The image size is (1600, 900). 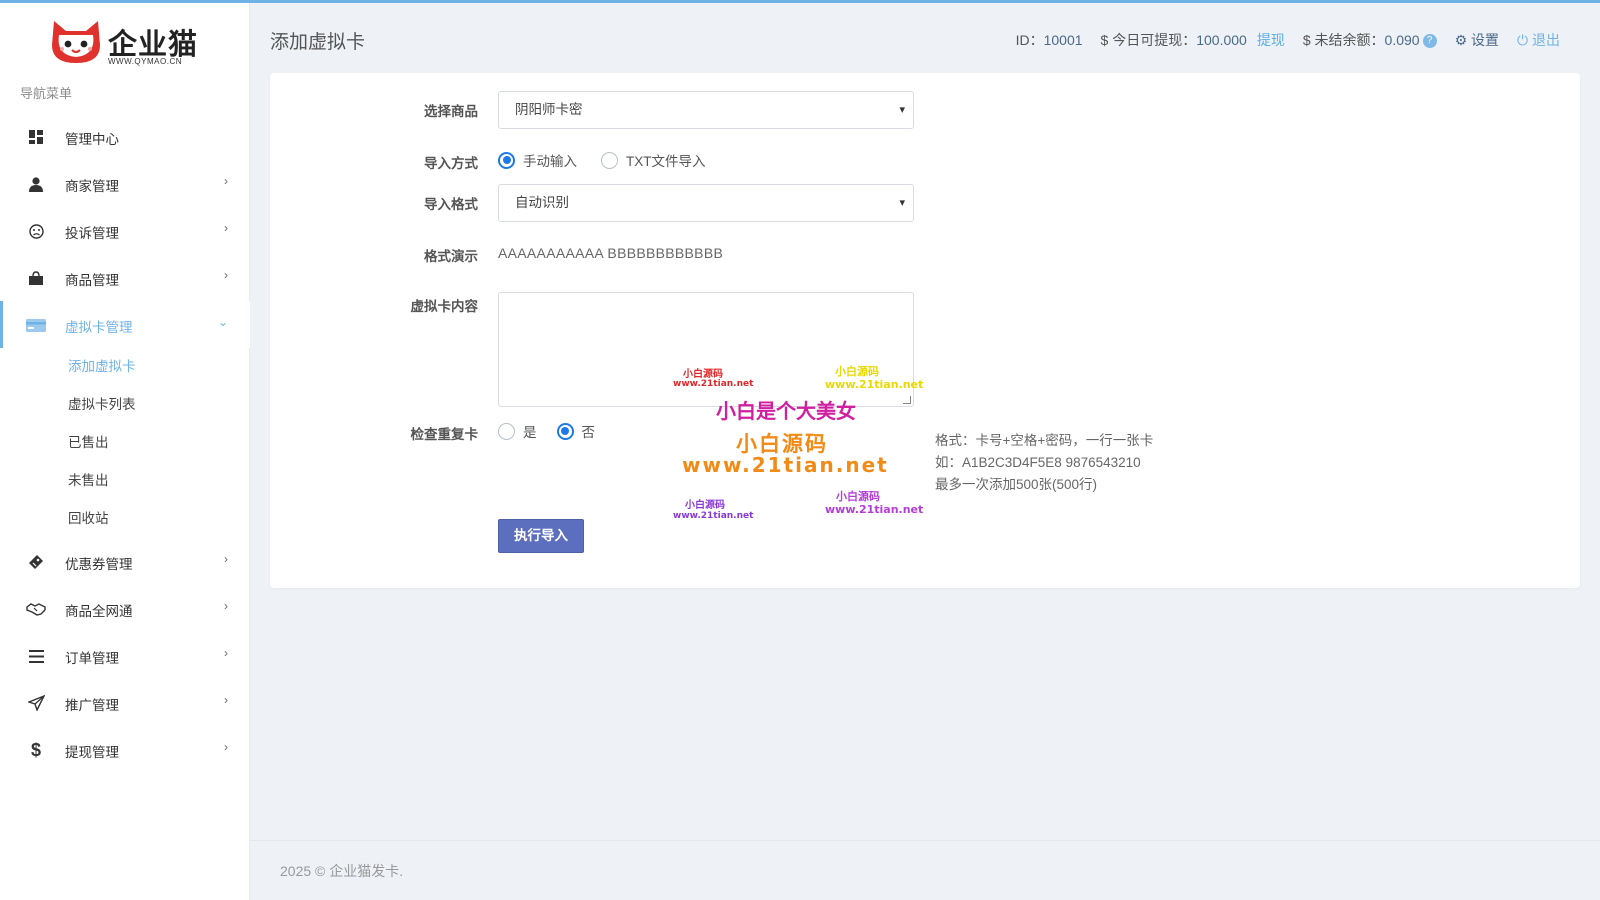 What do you see at coordinates (706, 203) in the screenshot?
I see `import-format-select: 自动识别 ▾` at bounding box center [706, 203].